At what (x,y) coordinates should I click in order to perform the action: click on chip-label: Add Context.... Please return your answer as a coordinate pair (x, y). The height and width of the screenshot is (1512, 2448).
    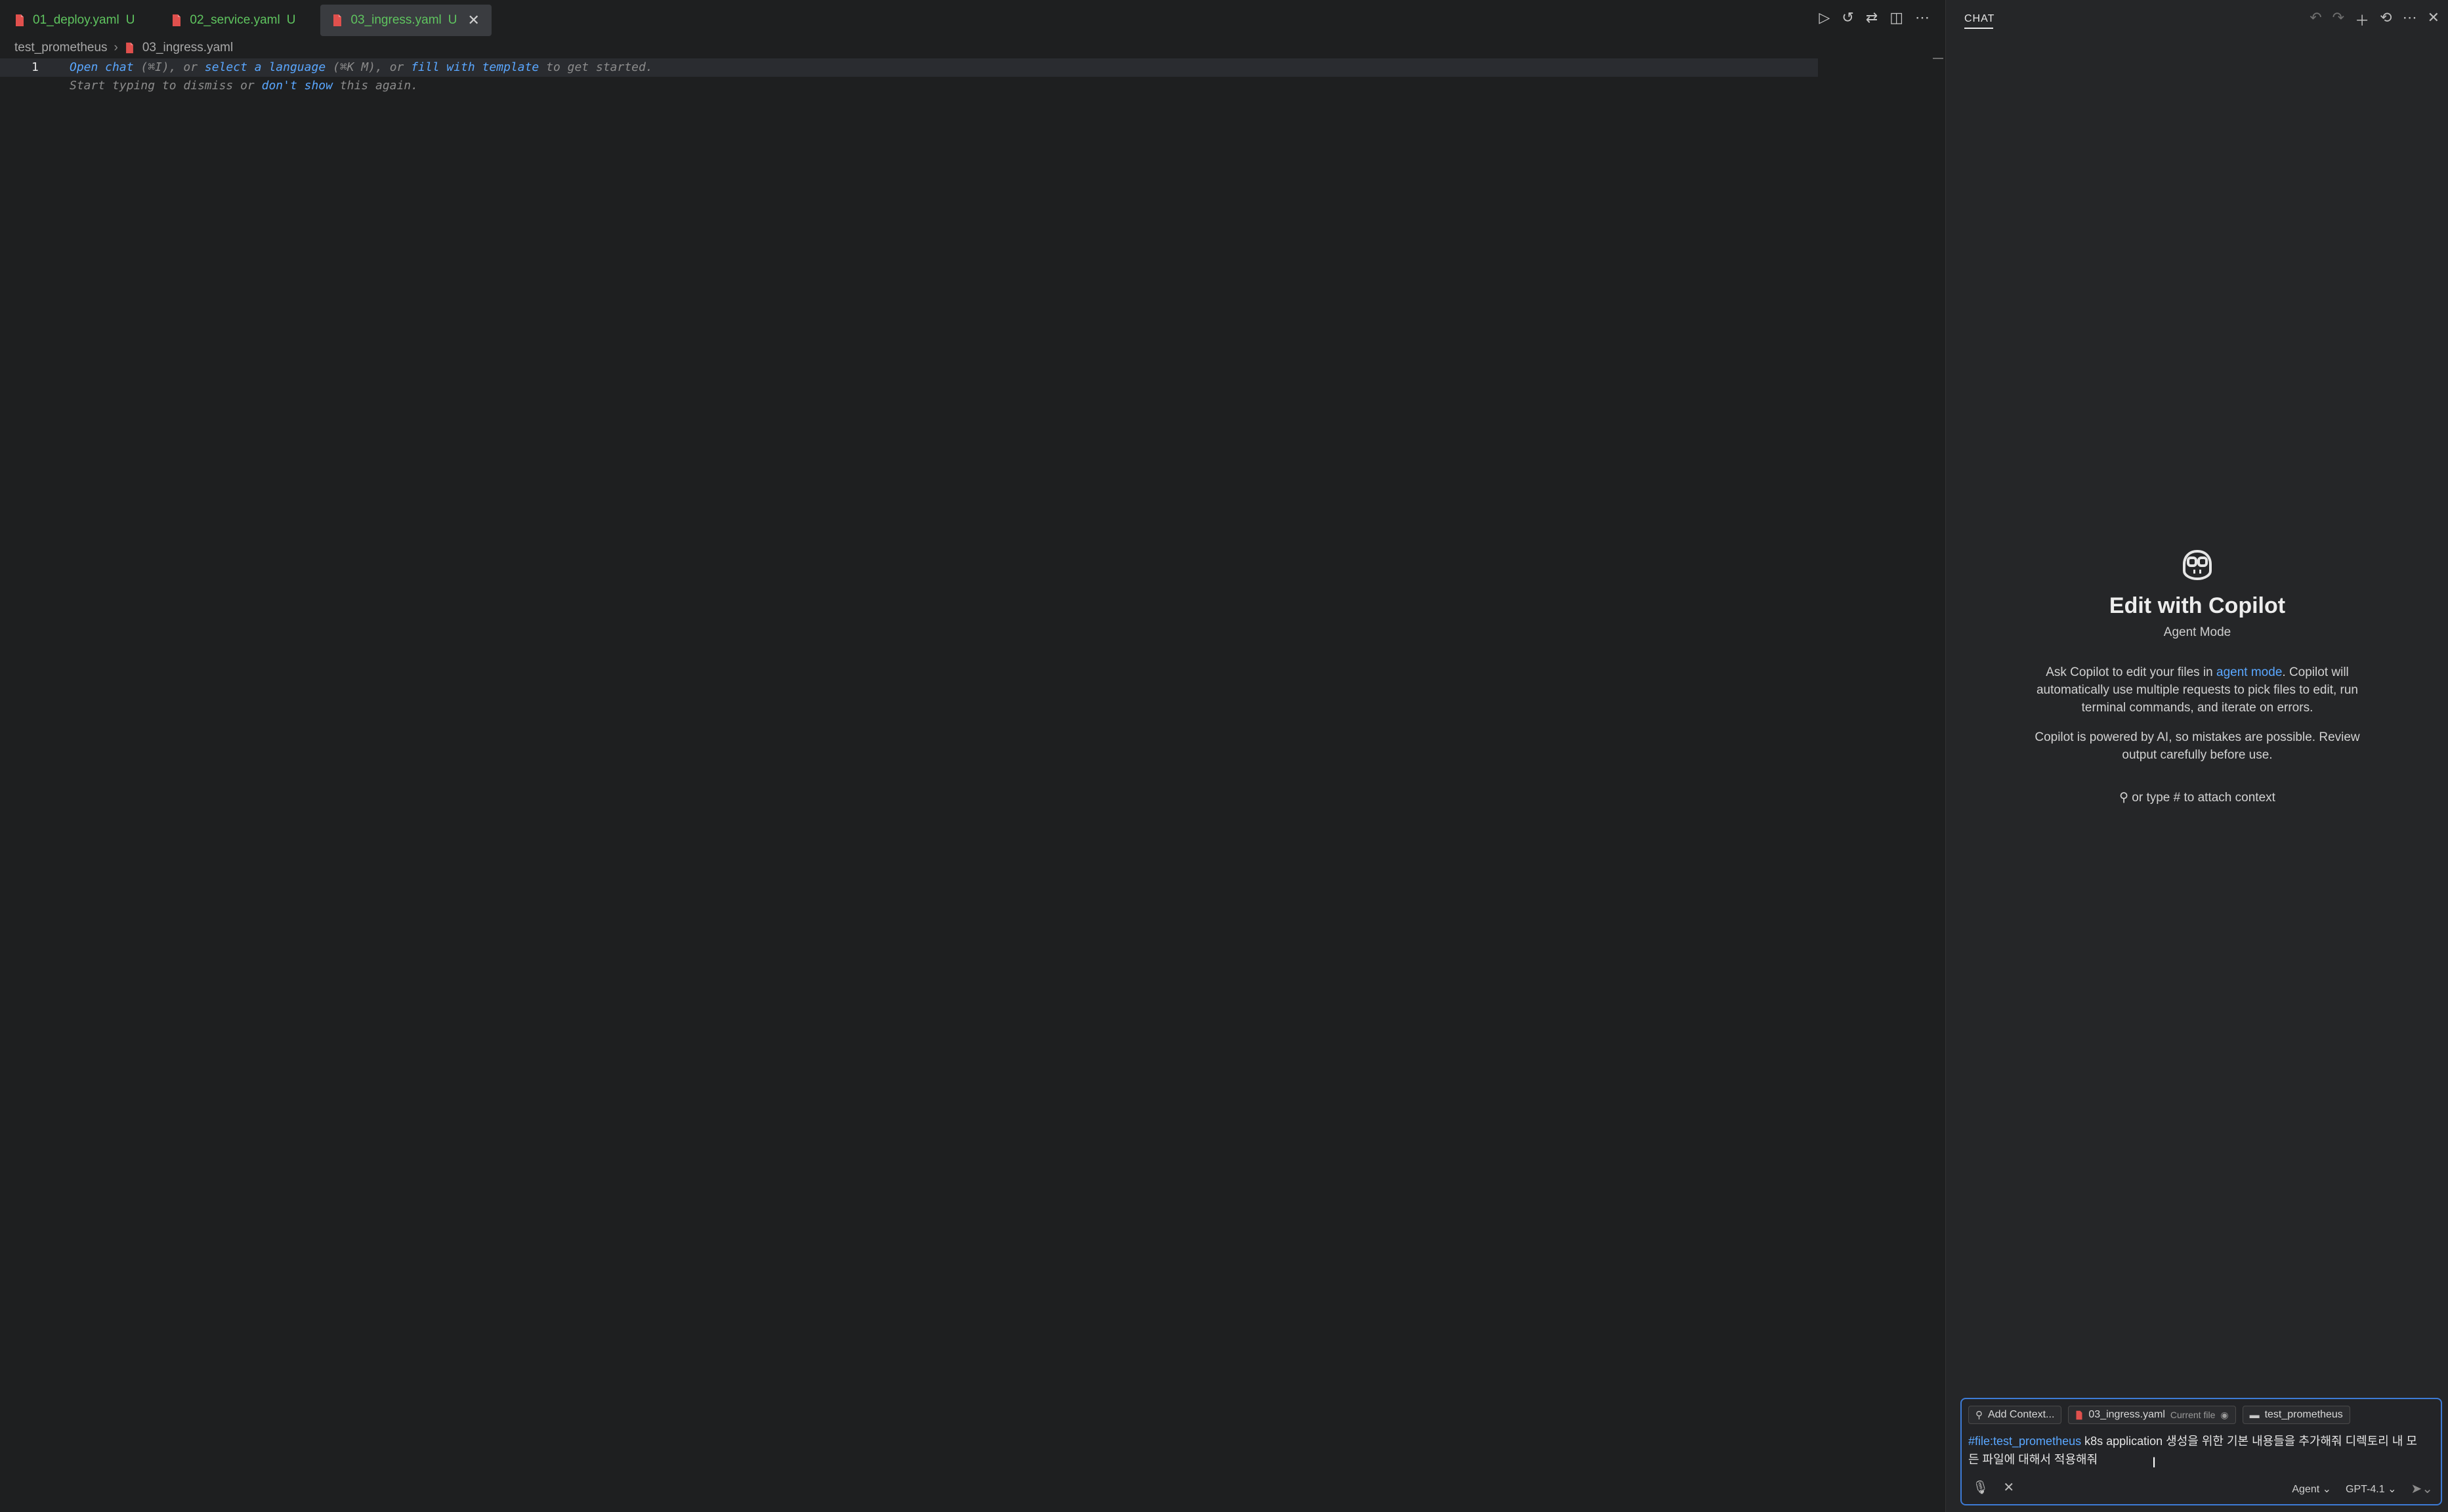
    Looking at the image, I should click on (2021, 1414).